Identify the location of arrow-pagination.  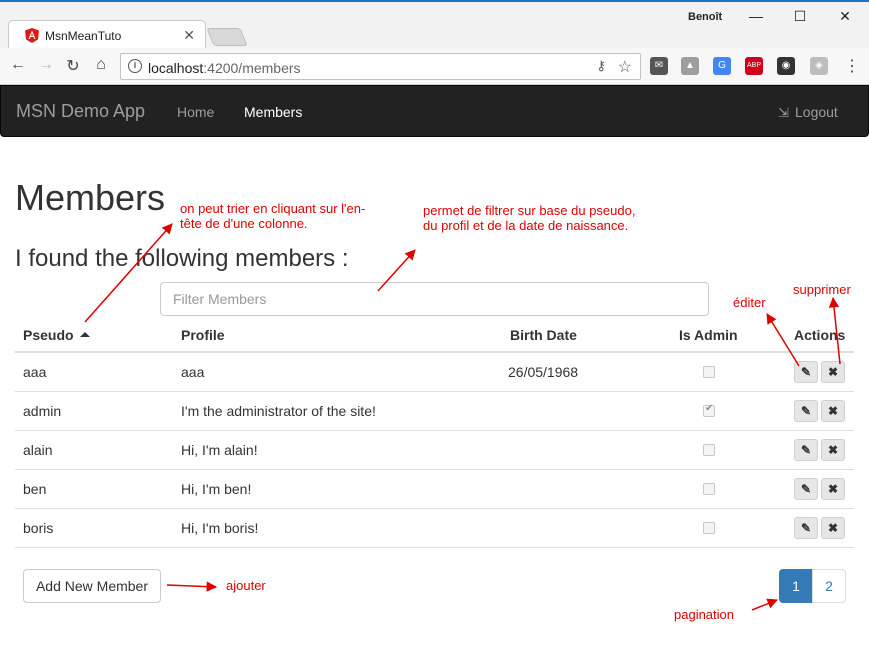
(764, 604).